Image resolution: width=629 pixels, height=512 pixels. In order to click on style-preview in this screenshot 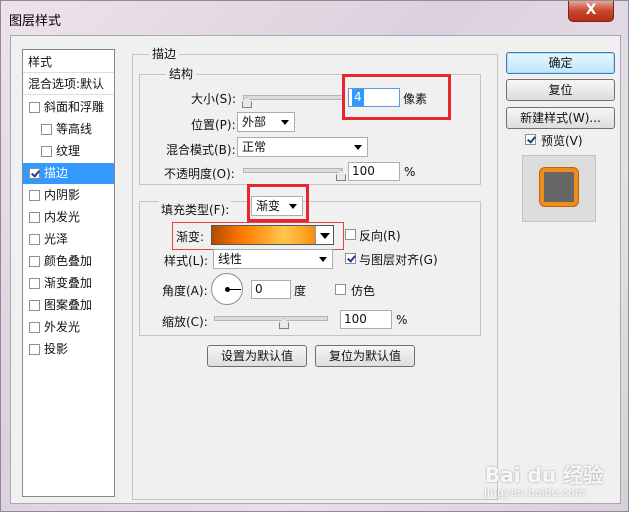, I will do `click(559, 188)`.